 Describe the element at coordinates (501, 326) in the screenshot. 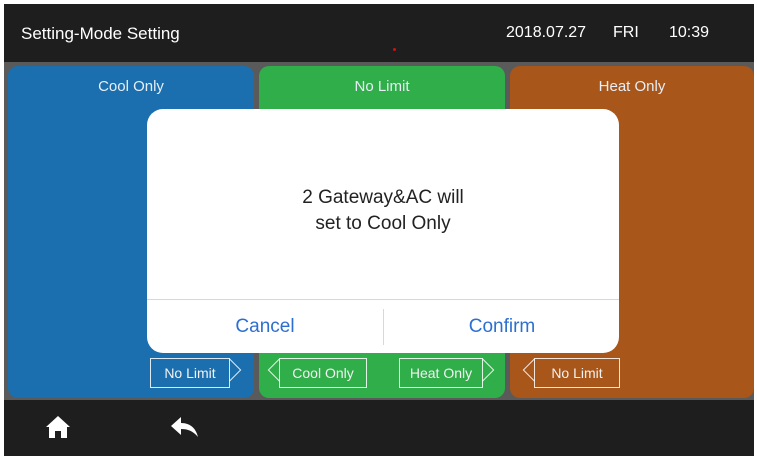

I see `confirm-button: Confirm` at that location.